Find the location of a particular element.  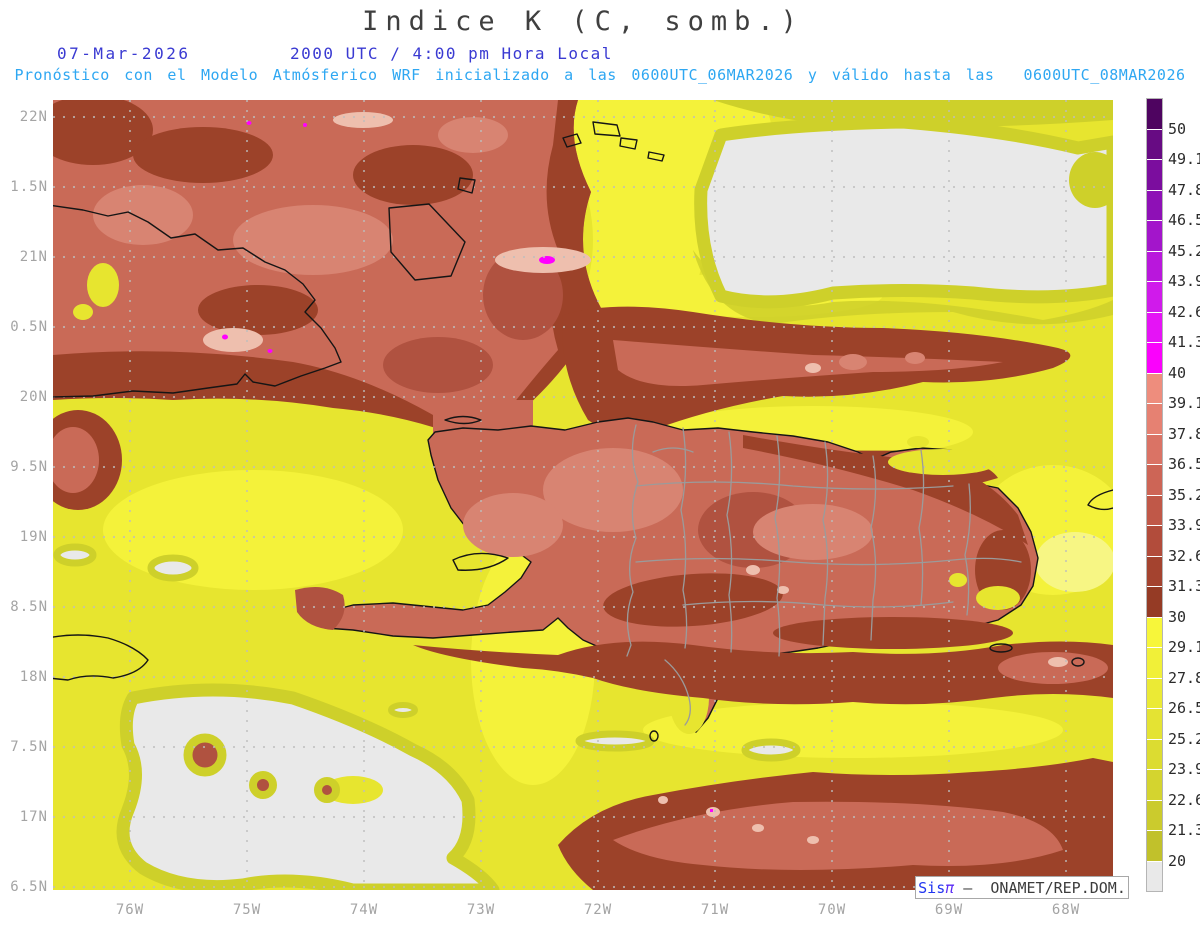

colorbar-tick-label: 22.6 is located at coordinates (1184, 799).